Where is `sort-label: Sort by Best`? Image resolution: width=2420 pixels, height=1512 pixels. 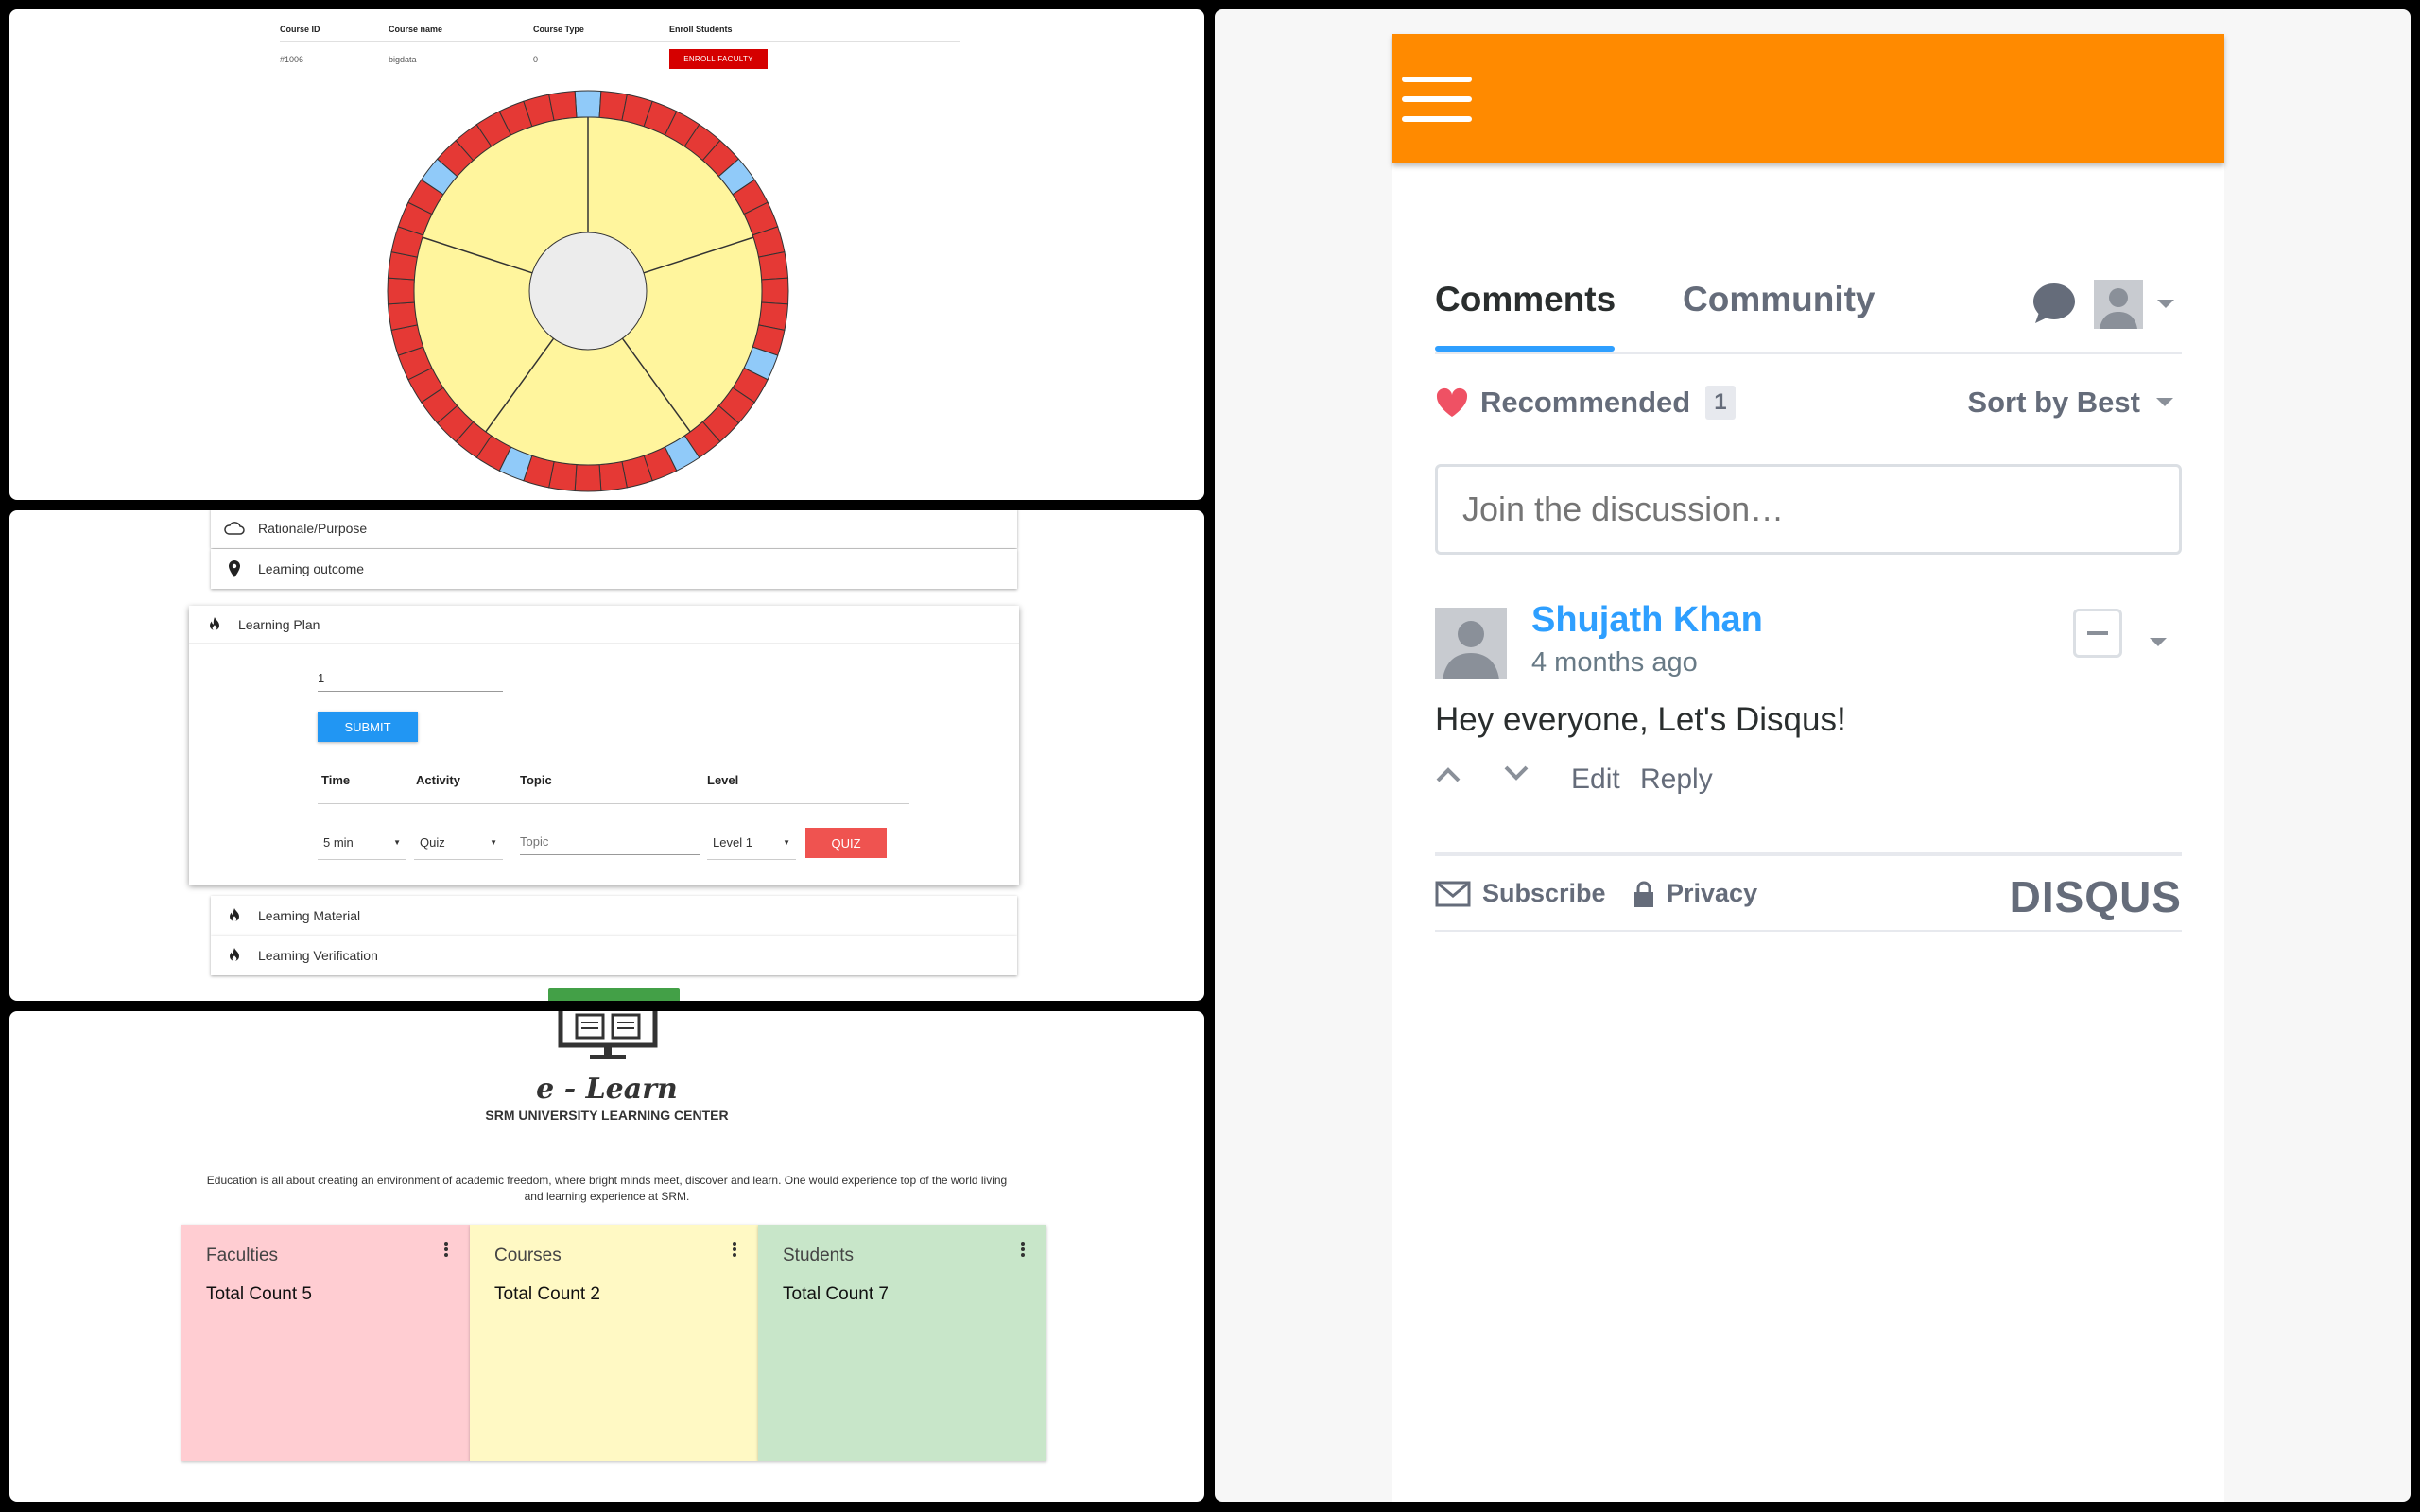 sort-label: Sort by Best is located at coordinates (2053, 402).